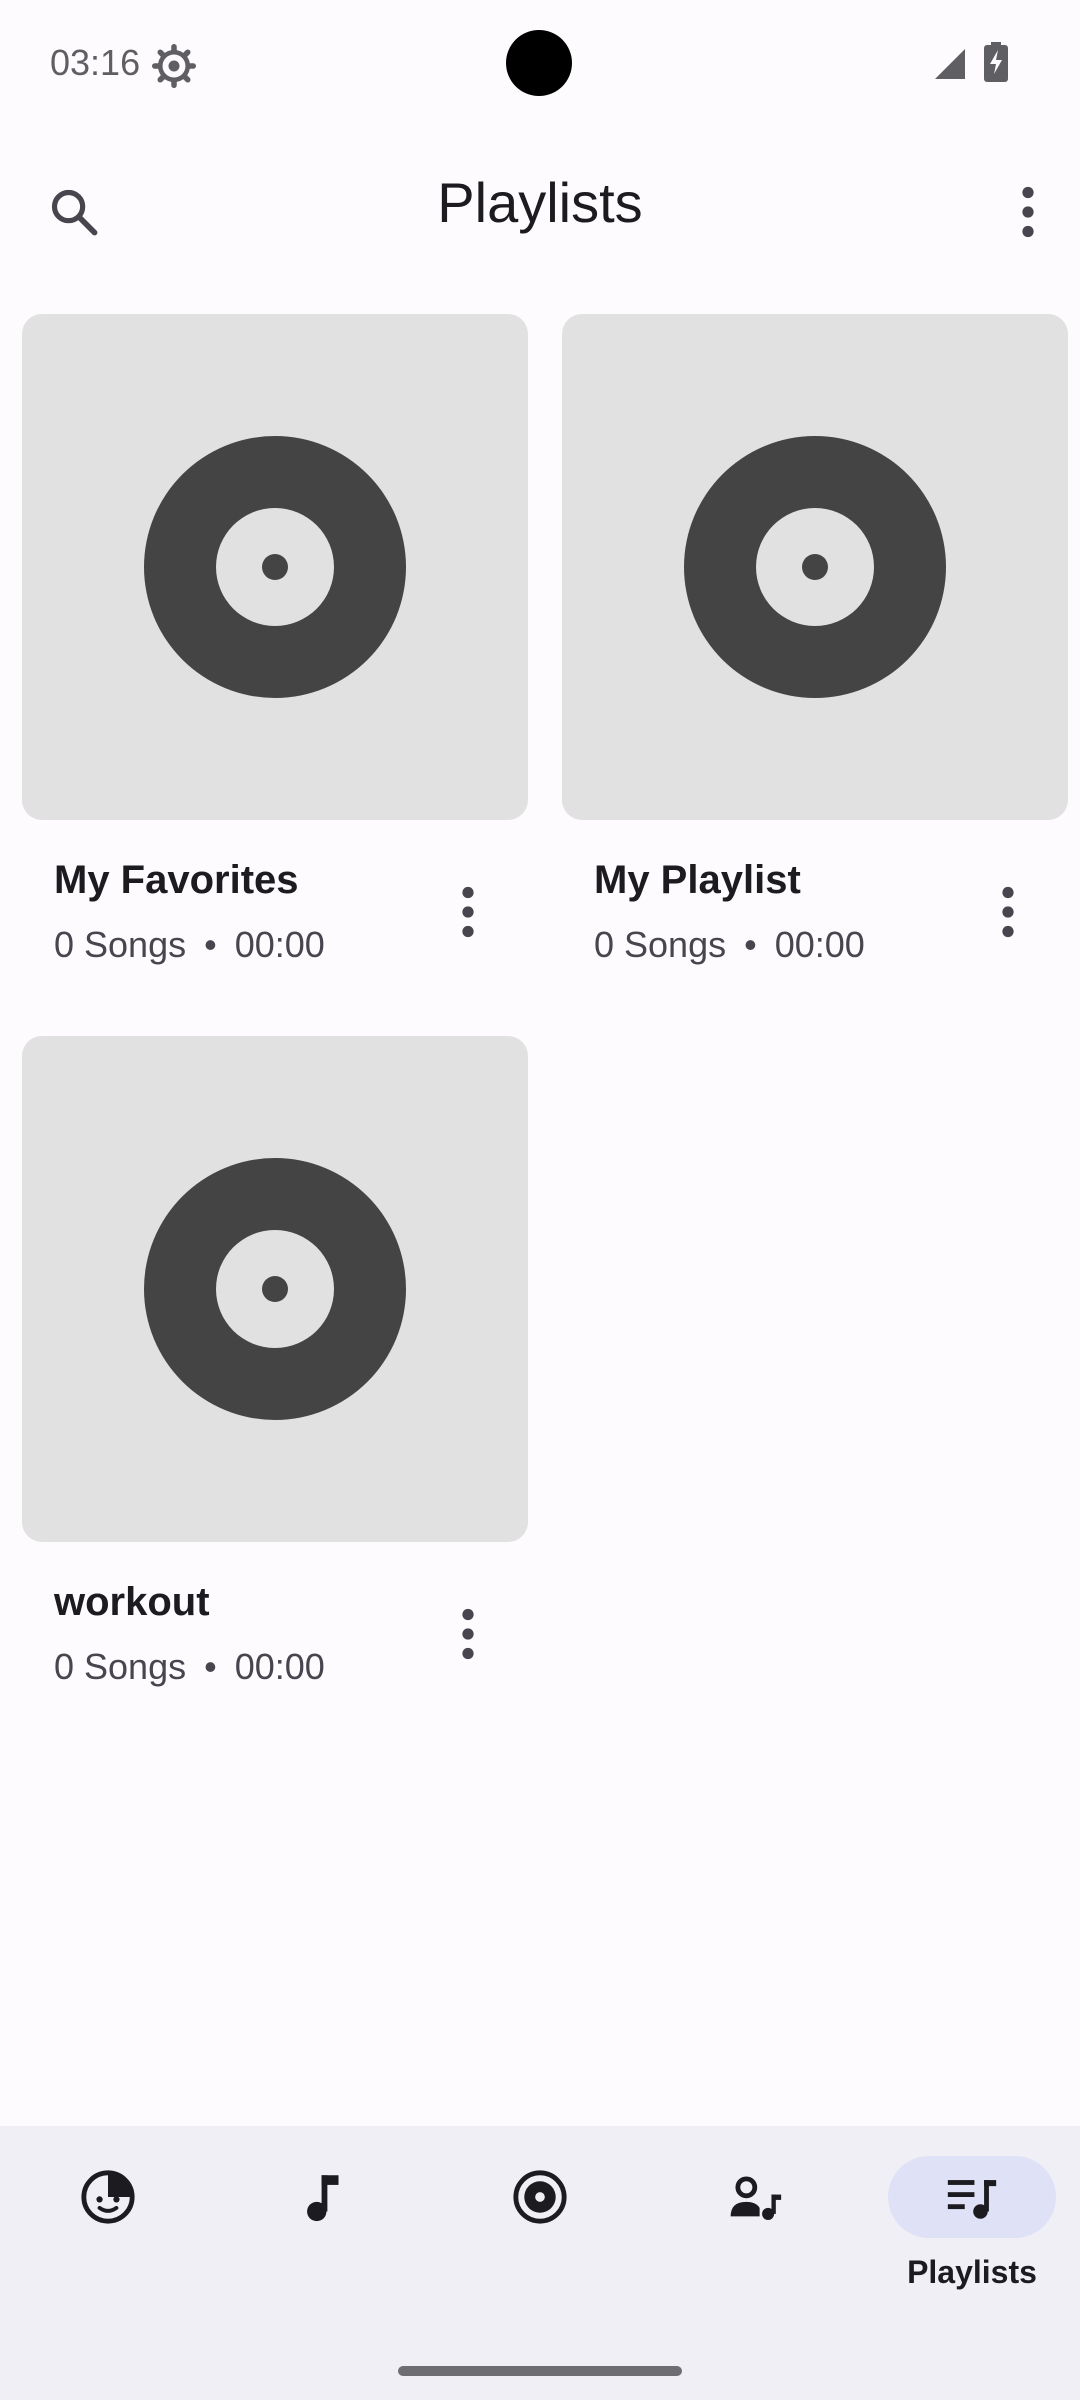 The width and height of the screenshot is (1080, 2400). I want to click on more-options-button, so click(1028, 212).